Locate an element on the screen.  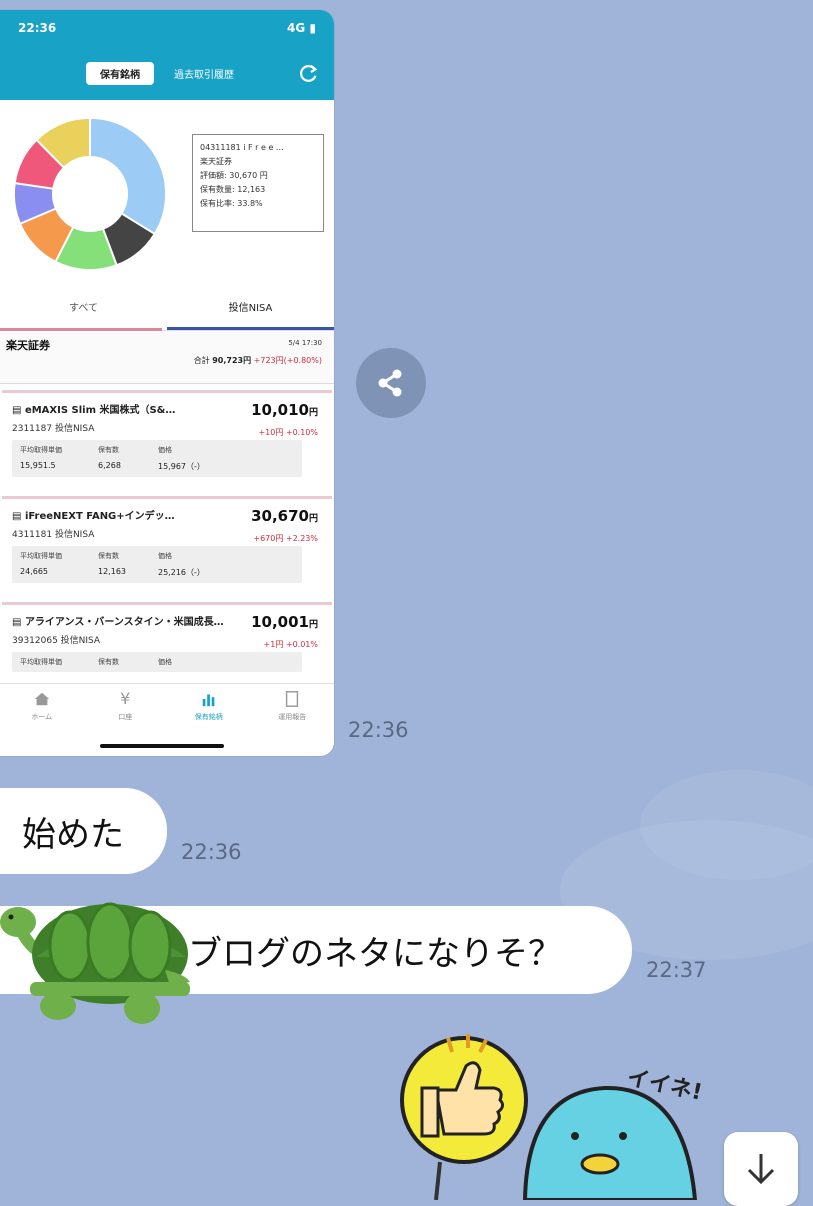
tab-holdings: 保有銘柄 is located at coordinates (120, 73).